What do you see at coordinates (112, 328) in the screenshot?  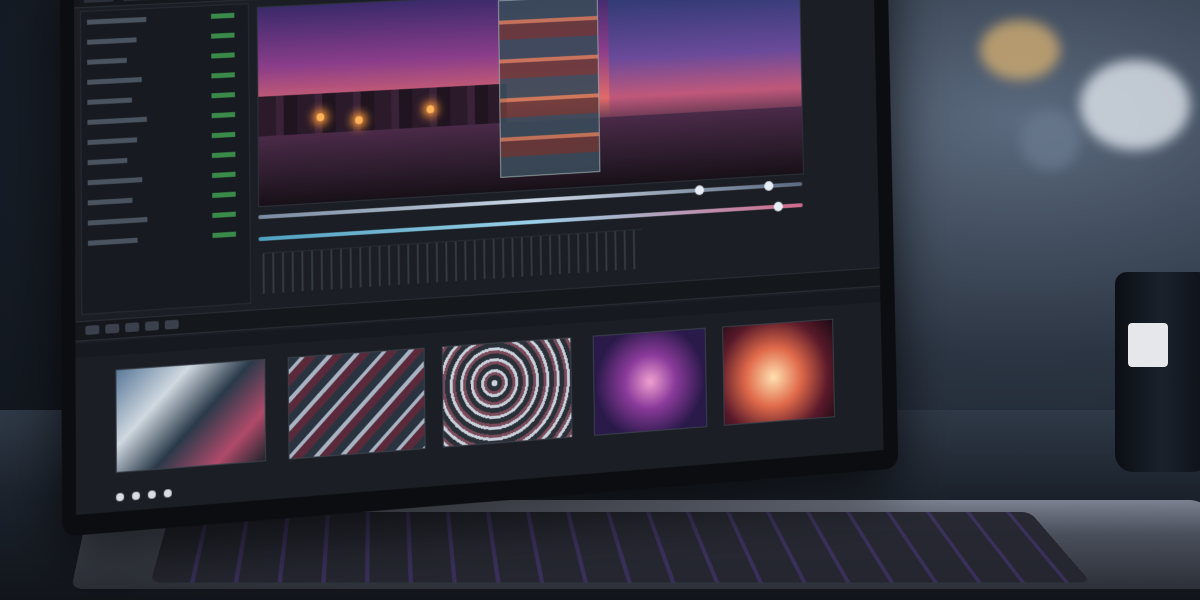 I see `trim-icon` at bounding box center [112, 328].